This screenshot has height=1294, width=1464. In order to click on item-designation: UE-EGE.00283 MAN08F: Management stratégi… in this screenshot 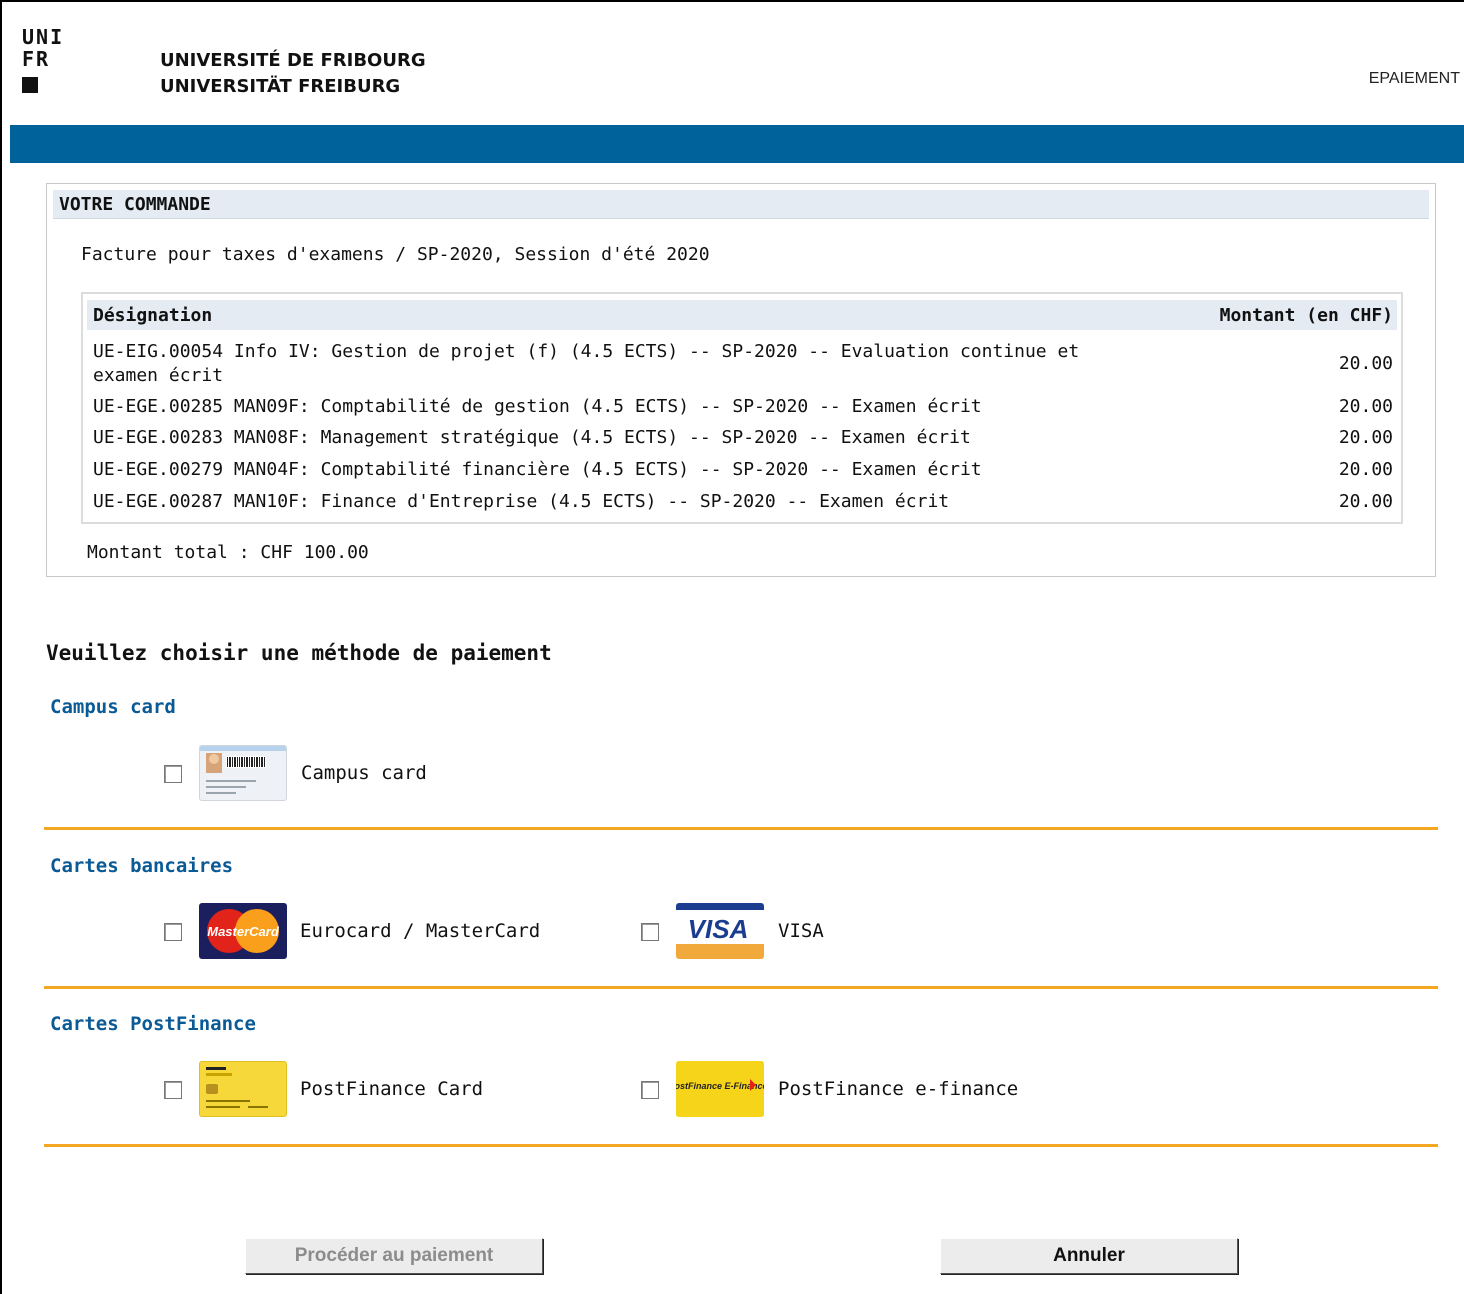, I will do `click(532, 437)`.